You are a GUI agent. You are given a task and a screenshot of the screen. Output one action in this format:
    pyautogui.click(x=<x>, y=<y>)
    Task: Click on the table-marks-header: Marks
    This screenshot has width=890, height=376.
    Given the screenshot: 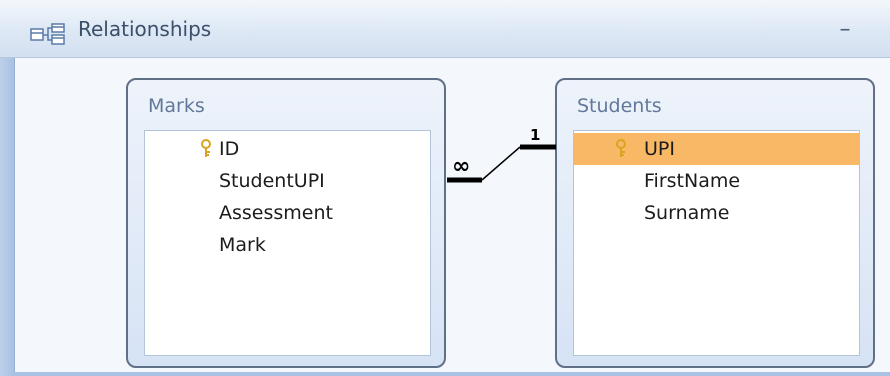 What is the action you would take?
    pyautogui.click(x=286, y=101)
    